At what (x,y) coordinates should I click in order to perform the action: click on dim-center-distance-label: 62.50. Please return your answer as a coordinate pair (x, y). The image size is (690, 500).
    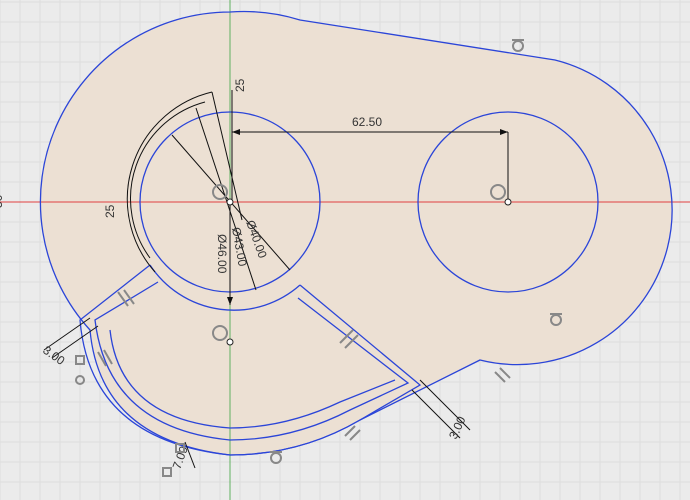
    Looking at the image, I should click on (367, 122).